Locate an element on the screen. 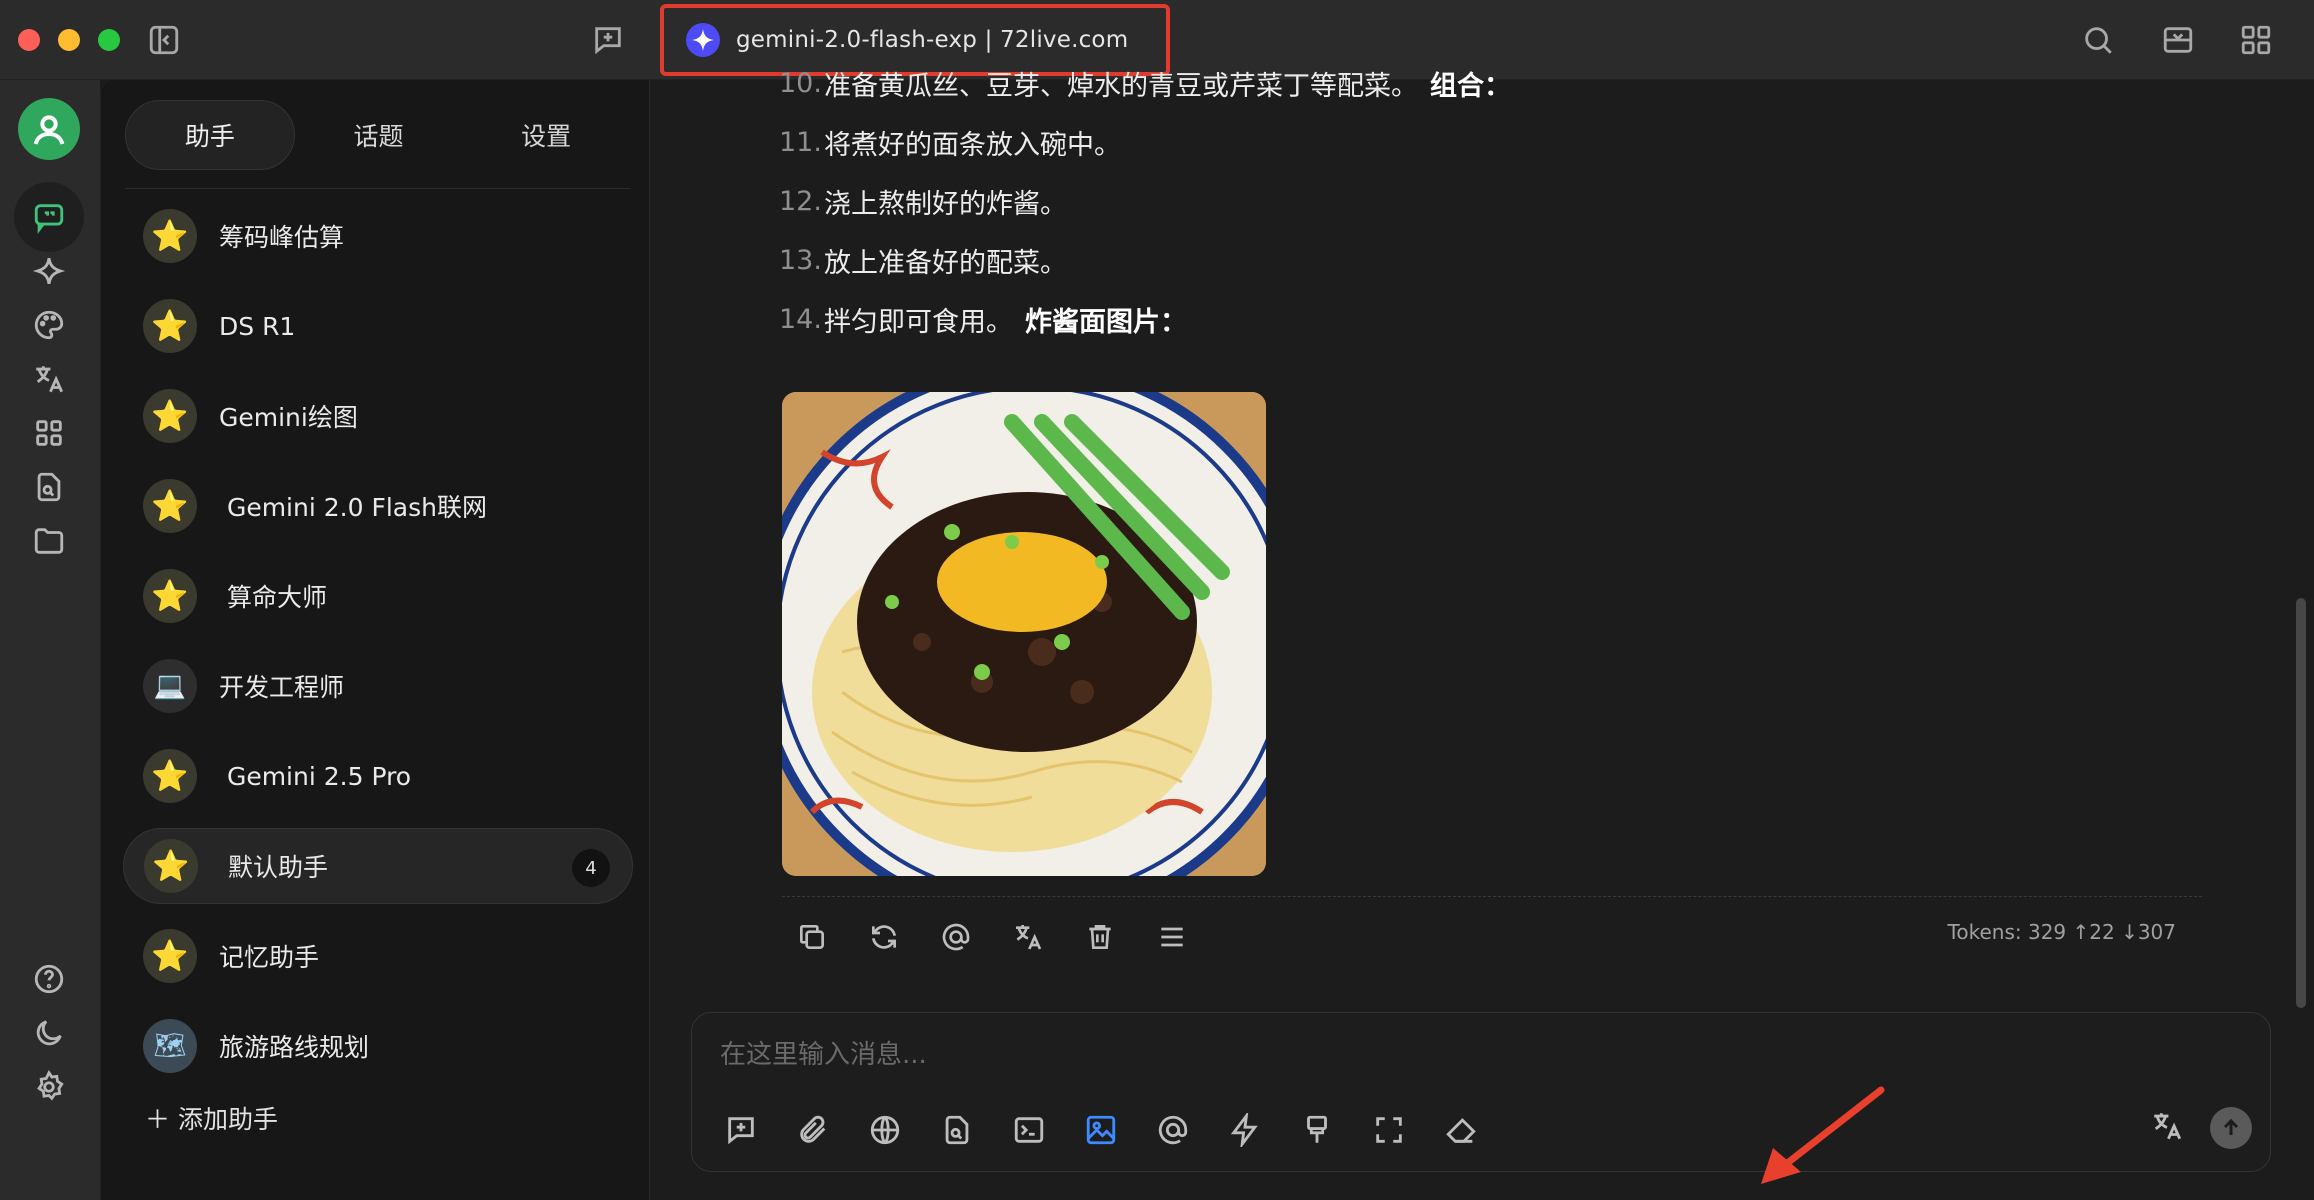  eraser-icon is located at coordinates (1461, 1130).